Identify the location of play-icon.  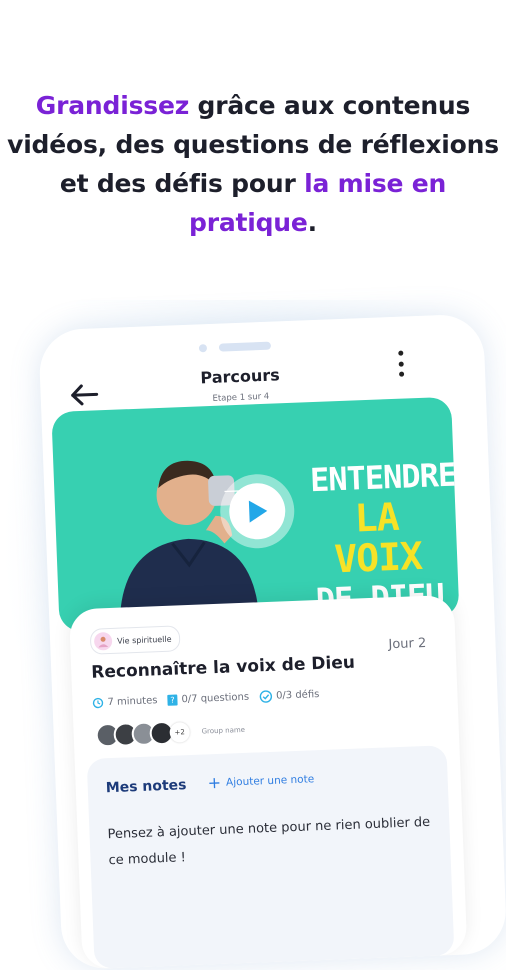
(258, 511).